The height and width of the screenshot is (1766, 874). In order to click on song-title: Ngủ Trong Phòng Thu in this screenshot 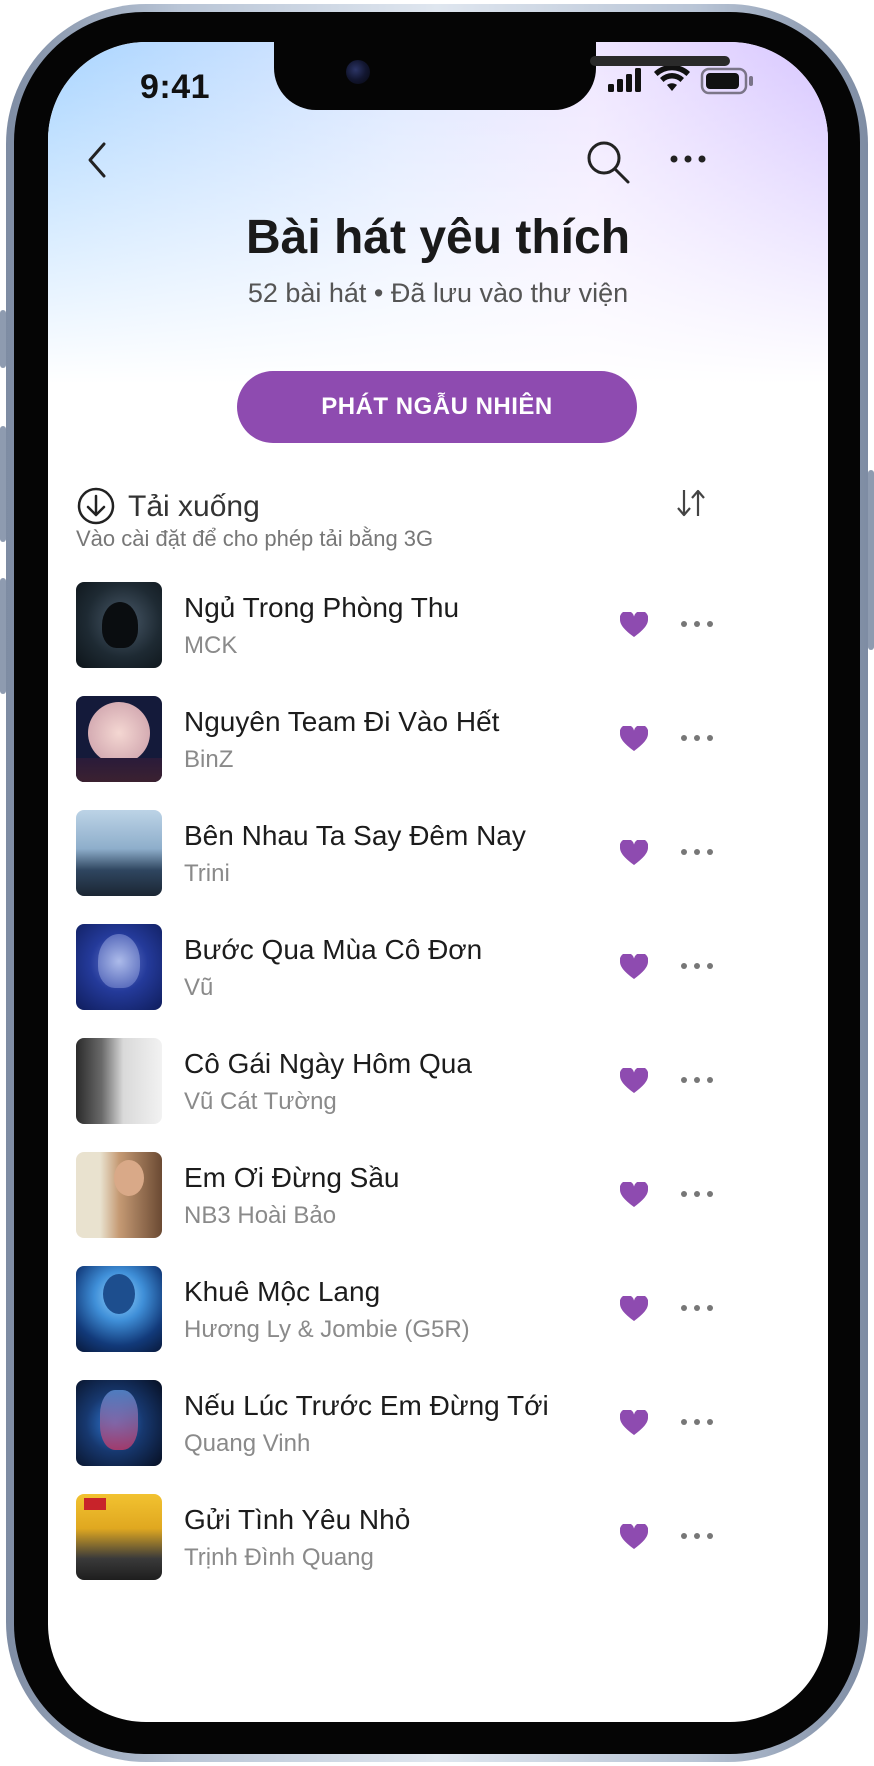, I will do `click(322, 607)`.